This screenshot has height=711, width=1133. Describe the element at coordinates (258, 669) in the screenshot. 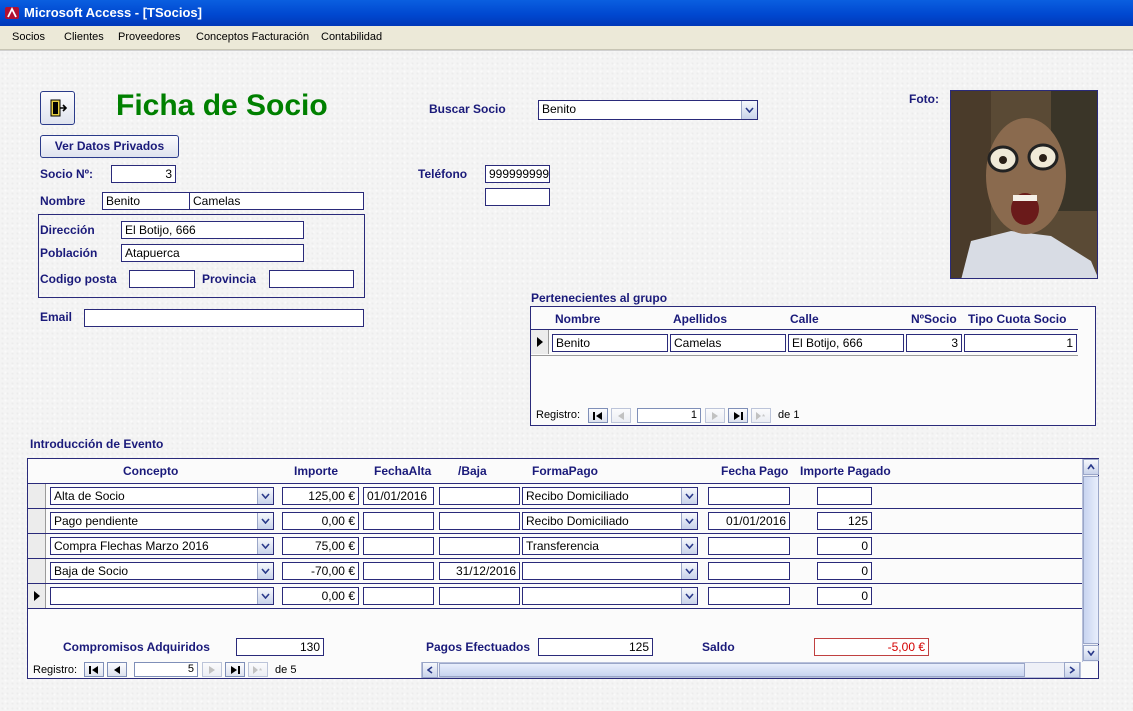

I see `eventos-new-record-button: *` at that location.